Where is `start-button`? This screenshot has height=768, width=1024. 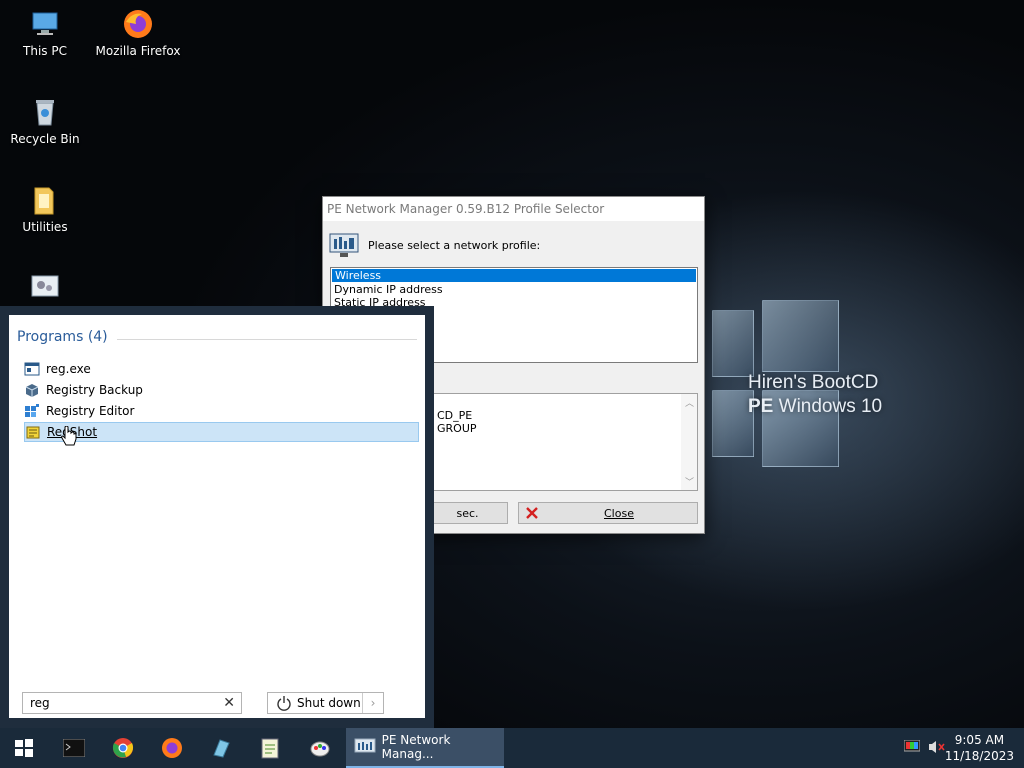 start-button is located at coordinates (24, 748).